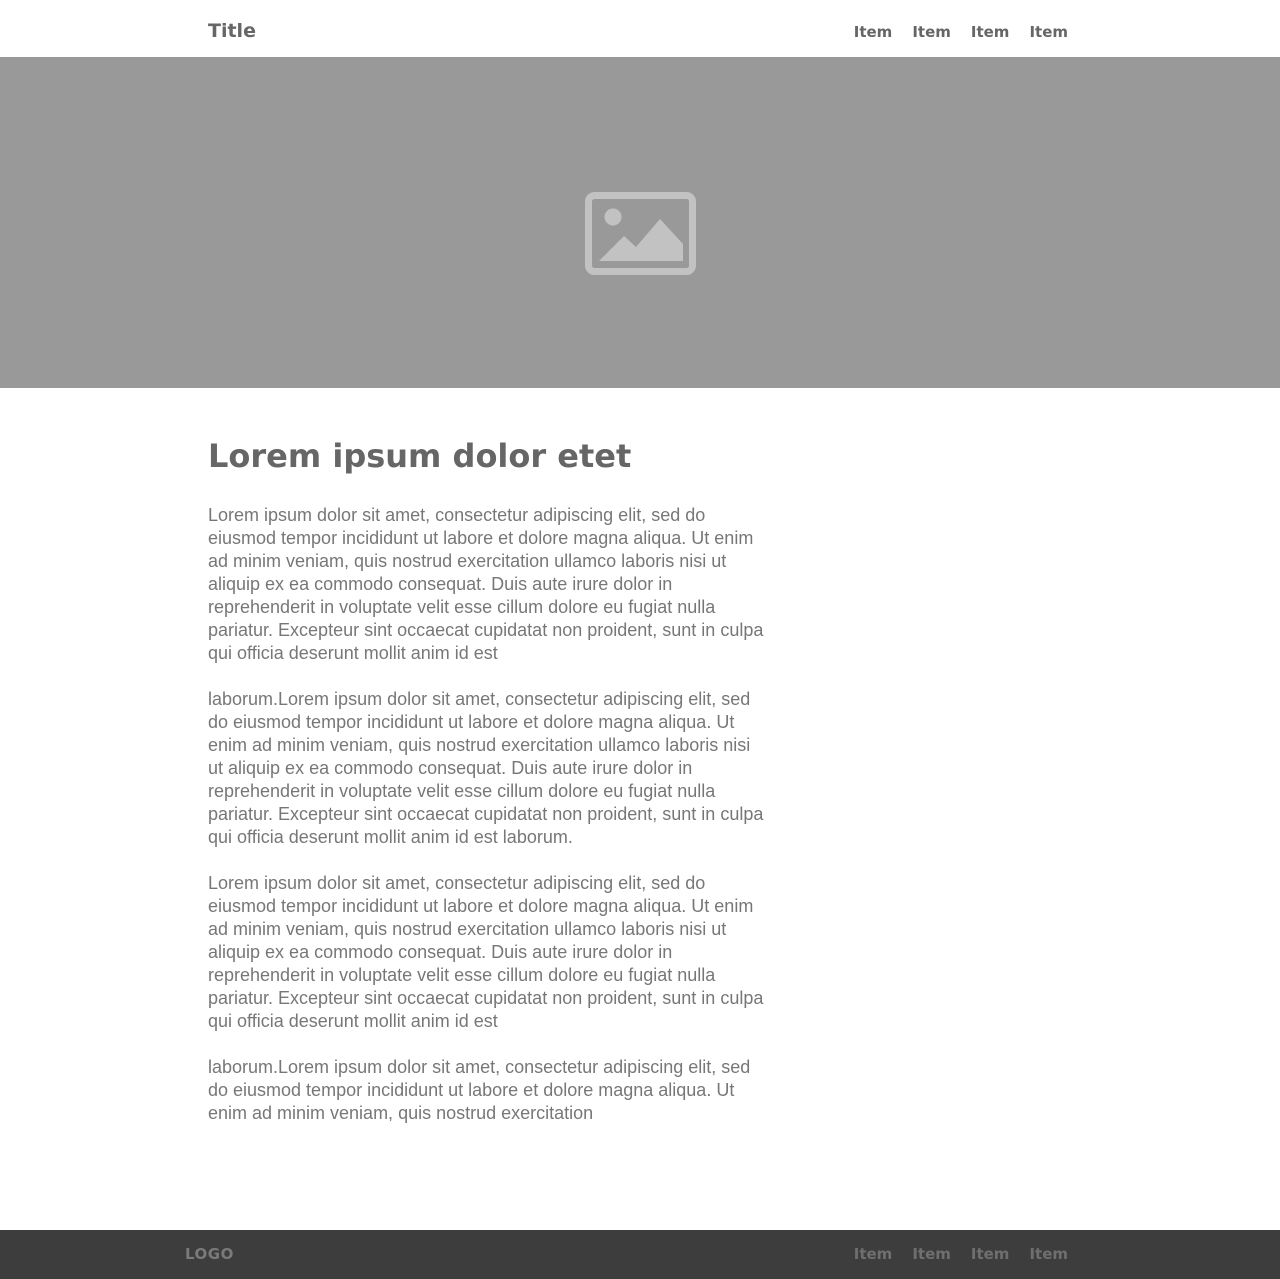  Describe the element at coordinates (990, 1254) in the screenshot. I see `footer-nav-item-3: Item` at that location.